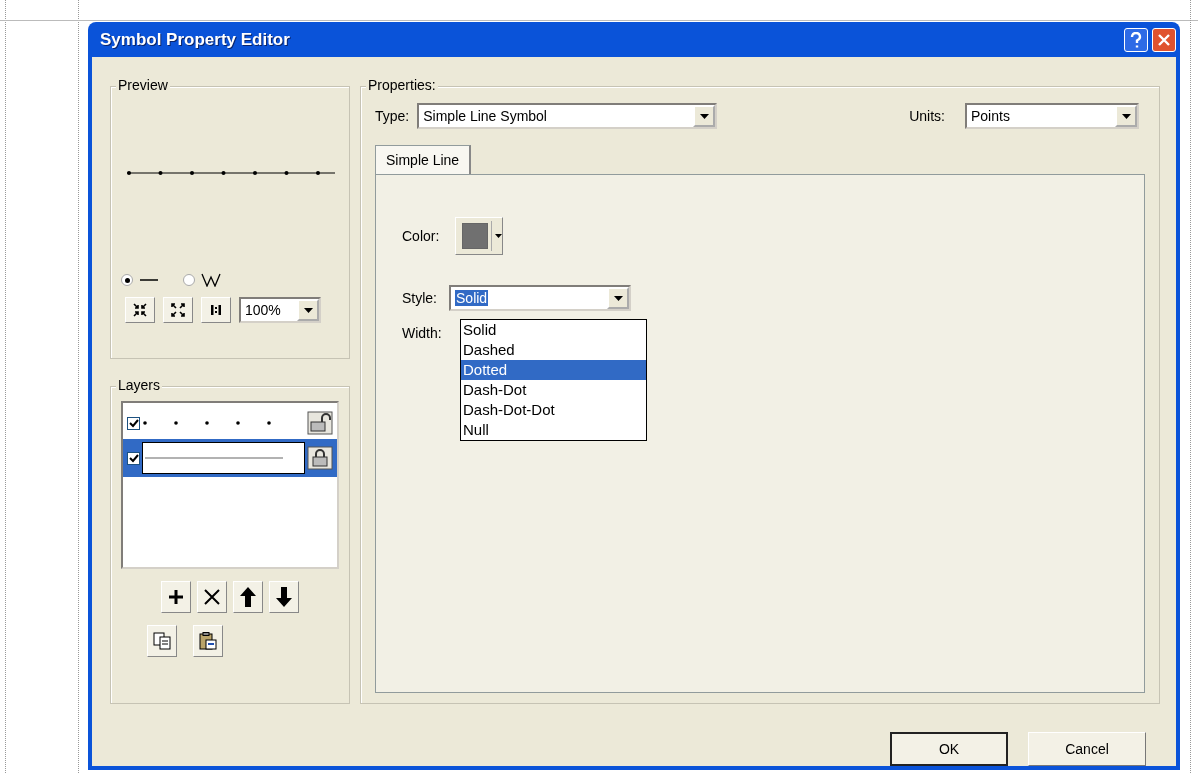 Image resolution: width=1198 pixels, height=773 pixels. What do you see at coordinates (139, 385) in the screenshot?
I see `group-title: Layers` at bounding box center [139, 385].